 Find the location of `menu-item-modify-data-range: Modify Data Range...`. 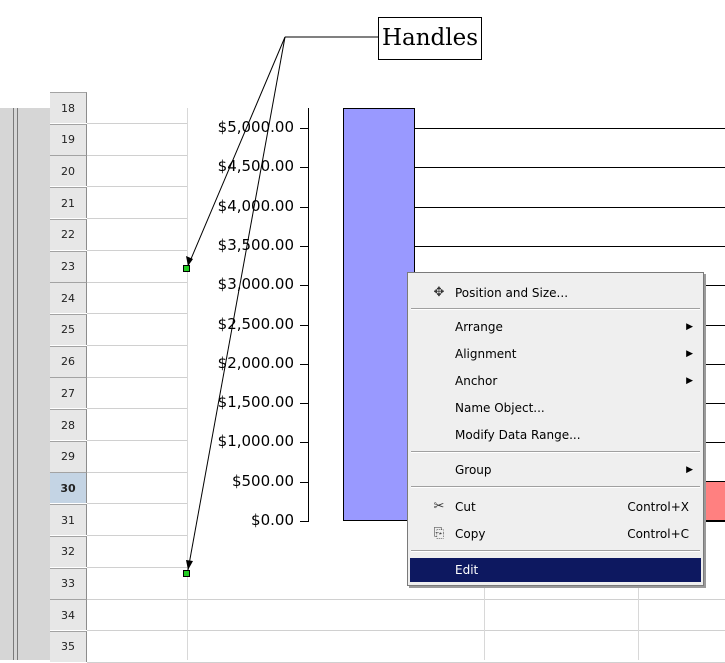

menu-item-modify-data-range: Modify Data Range... is located at coordinates (555, 435).